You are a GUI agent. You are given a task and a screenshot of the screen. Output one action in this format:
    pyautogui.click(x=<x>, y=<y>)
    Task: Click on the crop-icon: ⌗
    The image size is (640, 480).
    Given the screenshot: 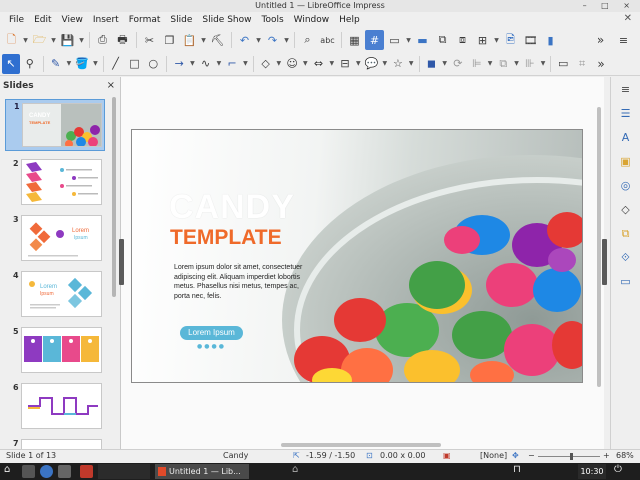 What is the action you would take?
    pyautogui.click(x=582, y=64)
    